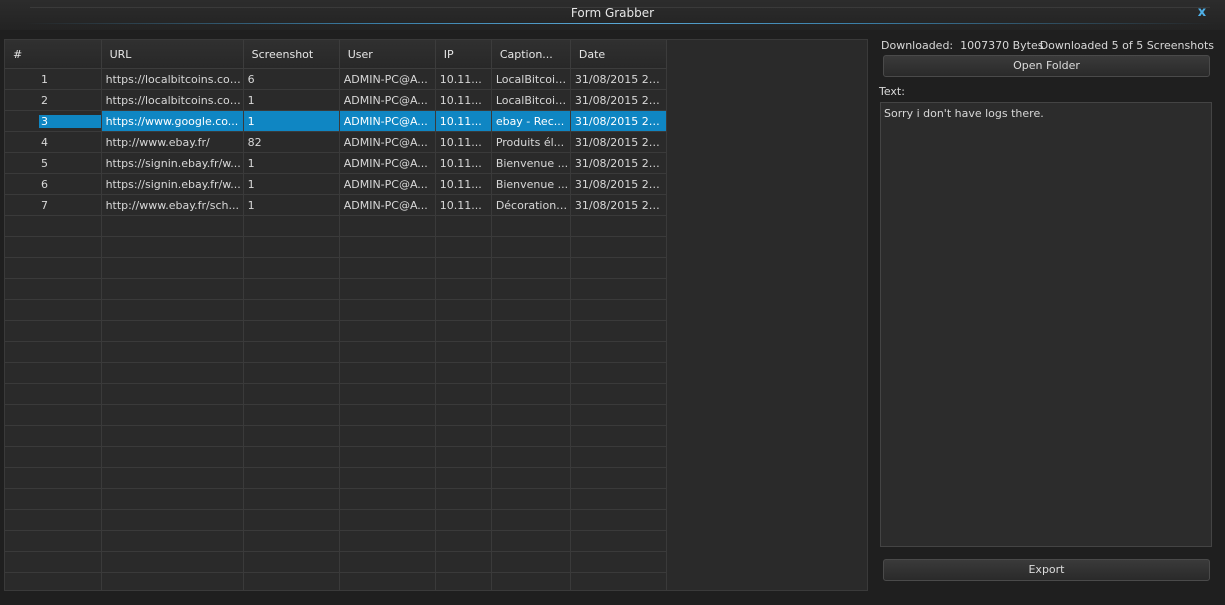  Describe the element at coordinates (172, 54) in the screenshot. I see `column-header-url: URL` at that location.